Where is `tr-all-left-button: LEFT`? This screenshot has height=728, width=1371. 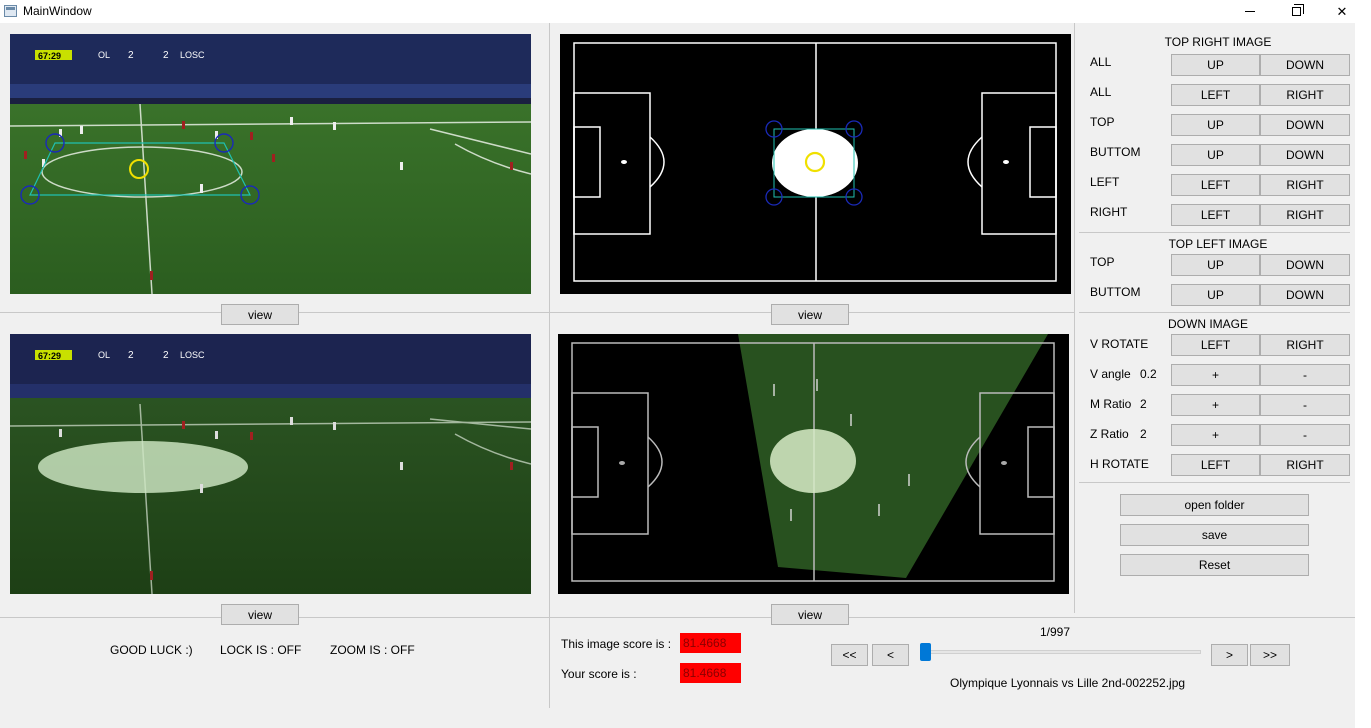 tr-all-left-button: LEFT is located at coordinates (1215, 95).